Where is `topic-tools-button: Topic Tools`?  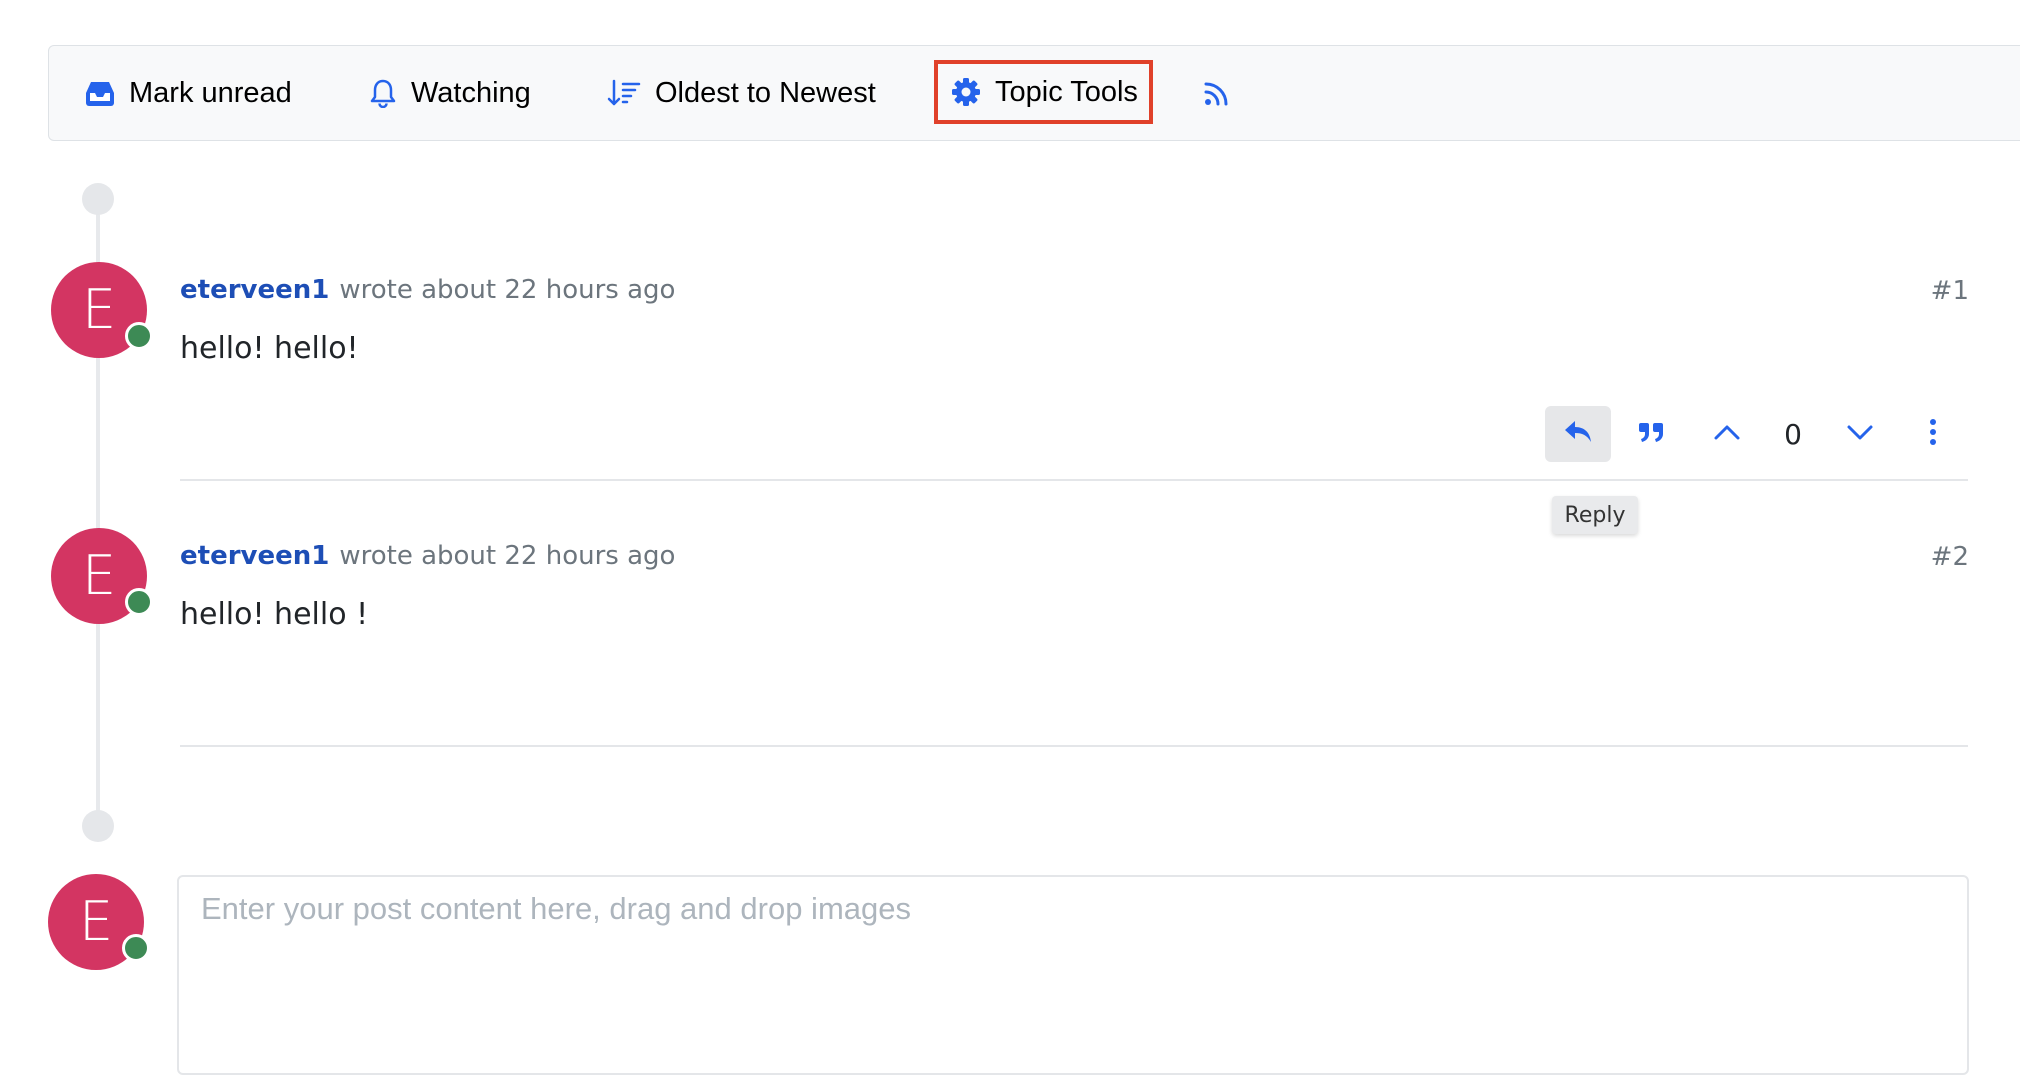
topic-tools-button: Topic Tools is located at coordinates (1043, 92).